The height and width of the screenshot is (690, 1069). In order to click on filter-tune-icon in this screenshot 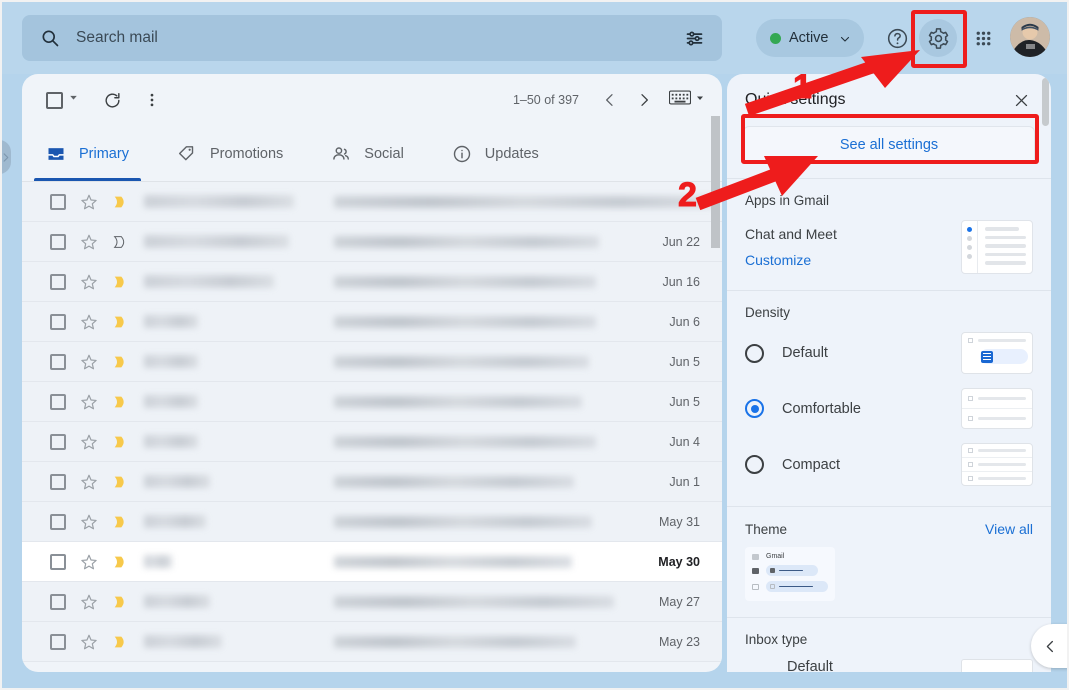, I will do `click(694, 38)`.